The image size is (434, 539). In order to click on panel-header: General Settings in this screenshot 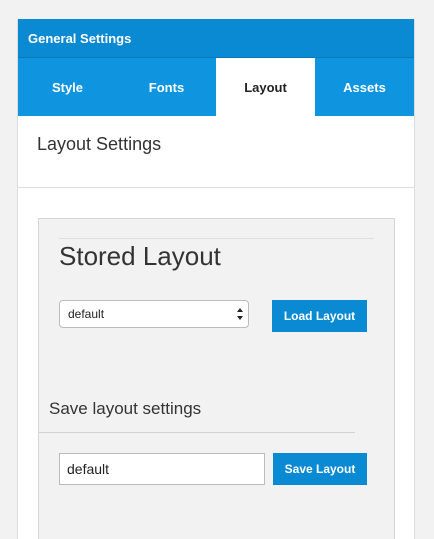, I will do `click(216, 38)`.